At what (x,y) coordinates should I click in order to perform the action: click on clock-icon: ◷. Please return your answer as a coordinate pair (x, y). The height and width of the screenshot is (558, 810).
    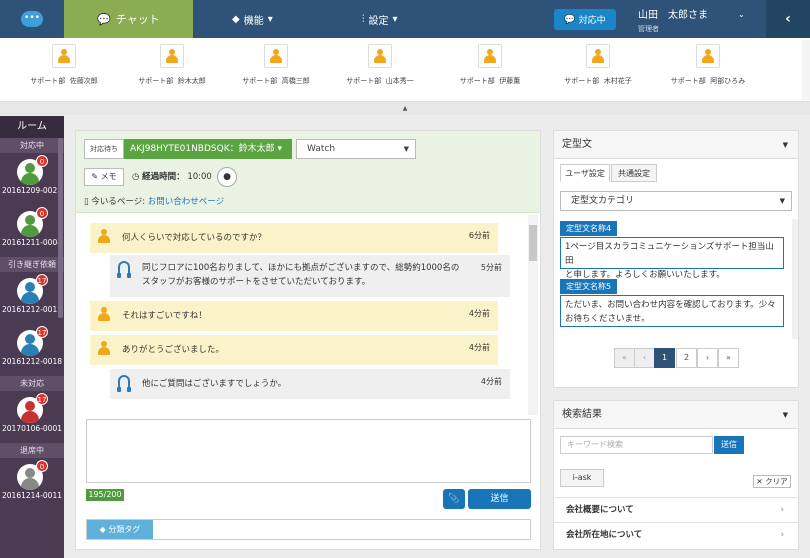
    Looking at the image, I should click on (137, 177).